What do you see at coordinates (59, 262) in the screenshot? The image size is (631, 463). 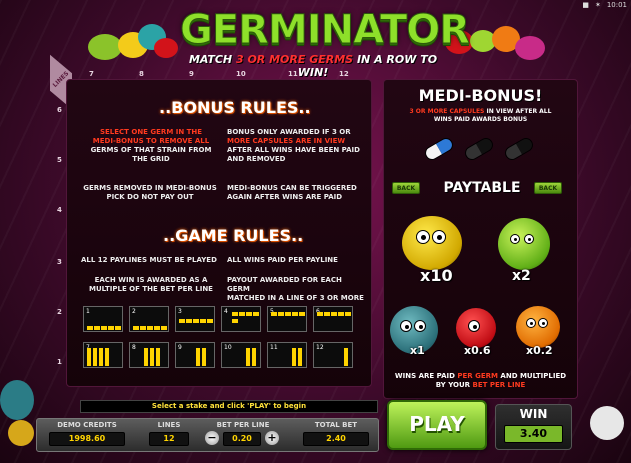 I see `line-number: 3` at bounding box center [59, 262].